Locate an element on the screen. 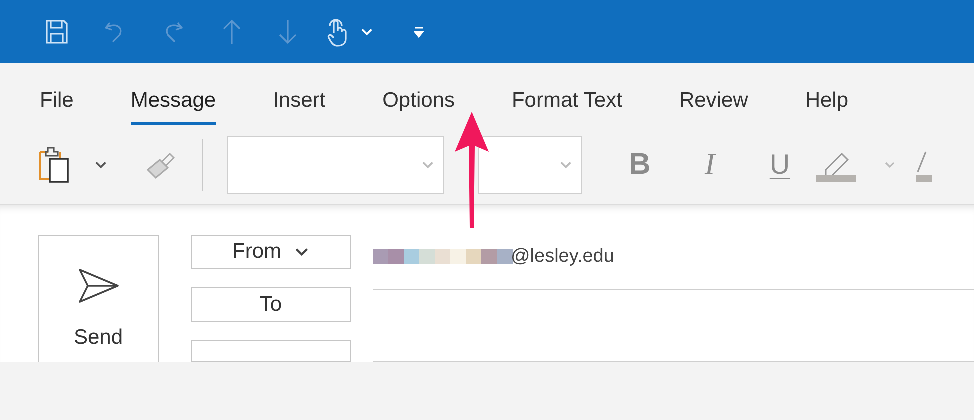 The image size is (974, 420). ribbon-tab: Message is located at coordinates (173, 99).